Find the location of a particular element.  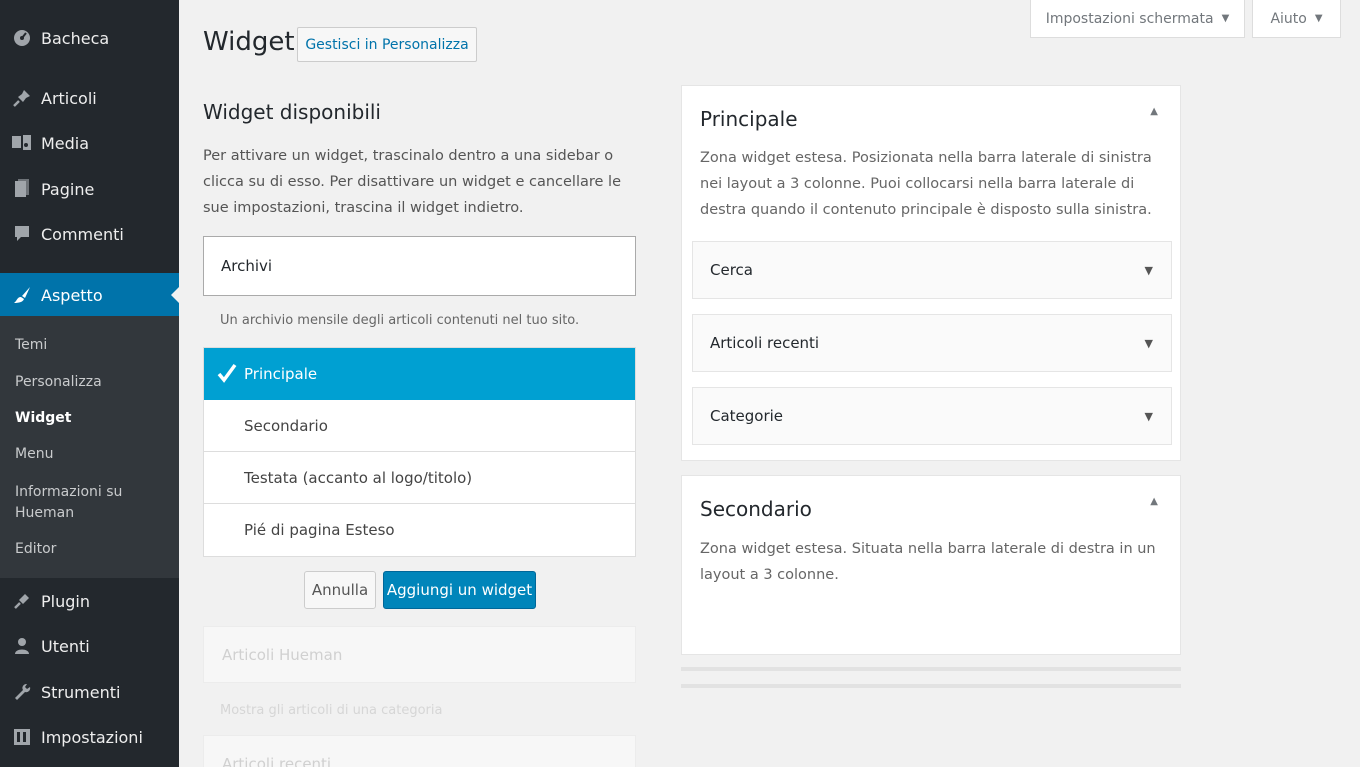

menu-item-strumenti: Strumenti is located at coordinates (89, 692).